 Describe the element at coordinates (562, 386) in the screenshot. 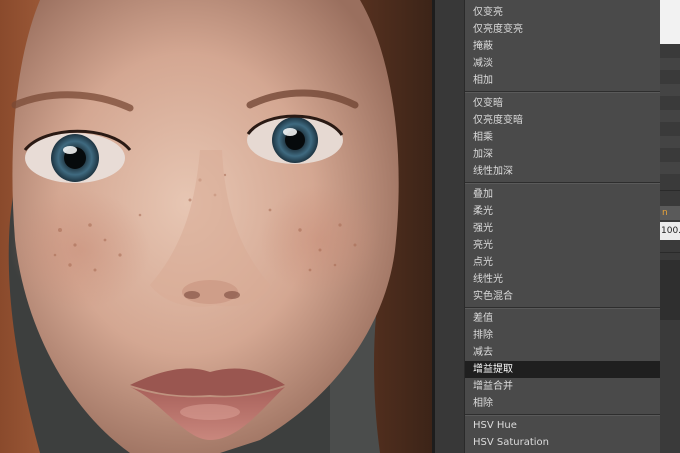

I see `menu-item-grain-merge: 增益合并` at that location.